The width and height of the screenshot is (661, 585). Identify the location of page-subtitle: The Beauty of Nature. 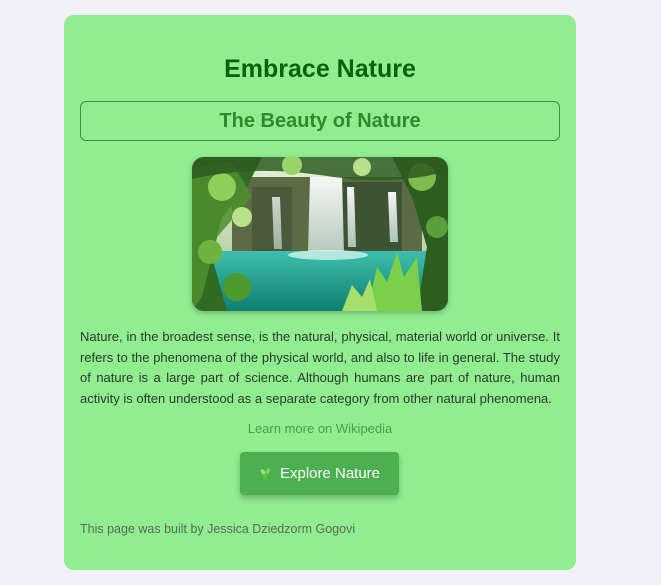
(320, 120).